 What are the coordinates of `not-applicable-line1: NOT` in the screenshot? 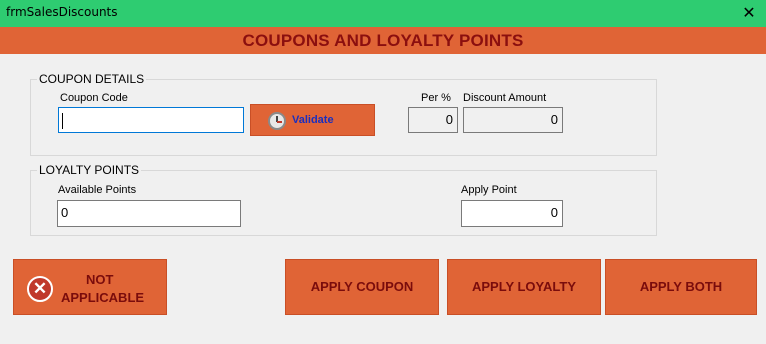 It's located at (100, 279).